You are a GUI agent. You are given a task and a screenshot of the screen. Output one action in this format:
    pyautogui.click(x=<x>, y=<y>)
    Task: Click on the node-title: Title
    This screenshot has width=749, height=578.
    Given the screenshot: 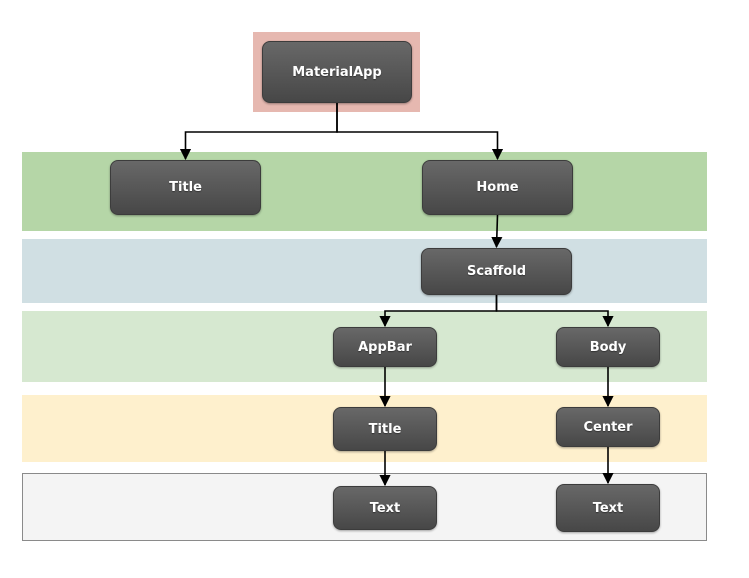 What is the action you would take?
    pyautogui.click(x=185, y=187)
    